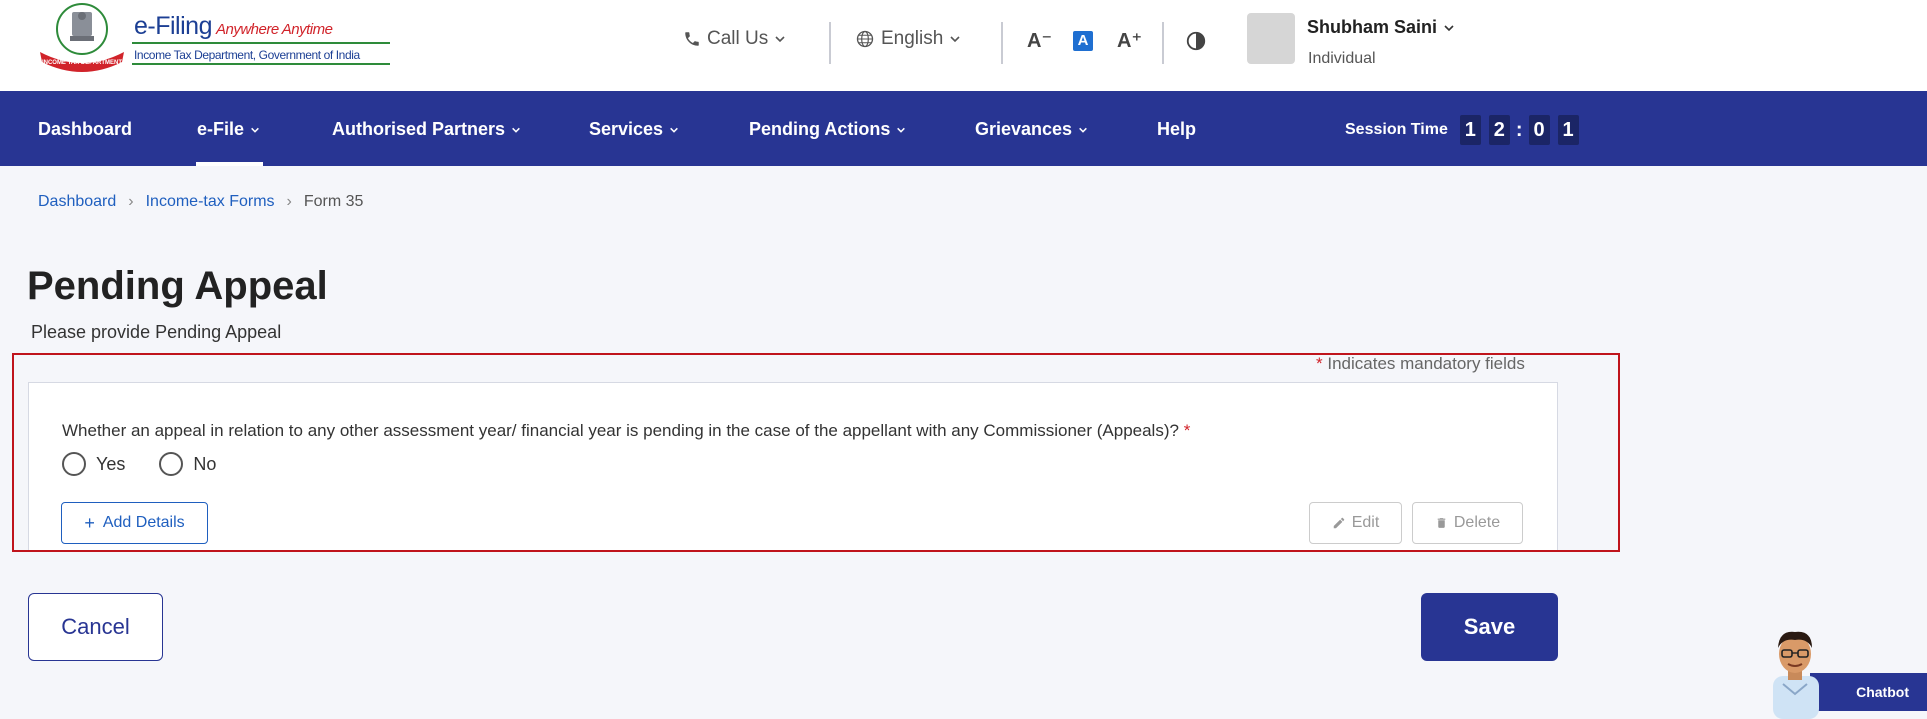  Describe the element at coordinates (1519, 129) in the screenshot. I see `session-colon: :` at that location.